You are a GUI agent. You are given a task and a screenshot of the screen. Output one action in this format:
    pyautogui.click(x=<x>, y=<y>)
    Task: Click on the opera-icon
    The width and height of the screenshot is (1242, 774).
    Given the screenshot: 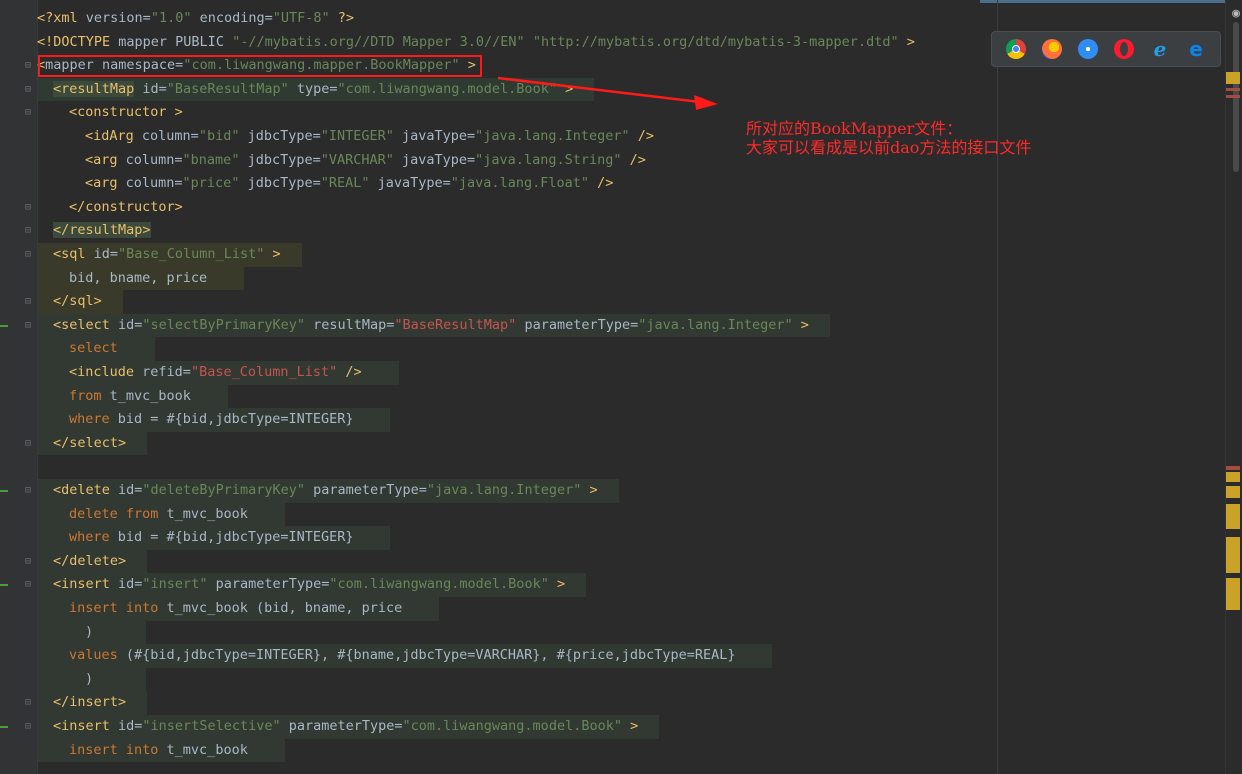 What is the action you would take?
    pyautogui.click(x=1124, y=49)
    